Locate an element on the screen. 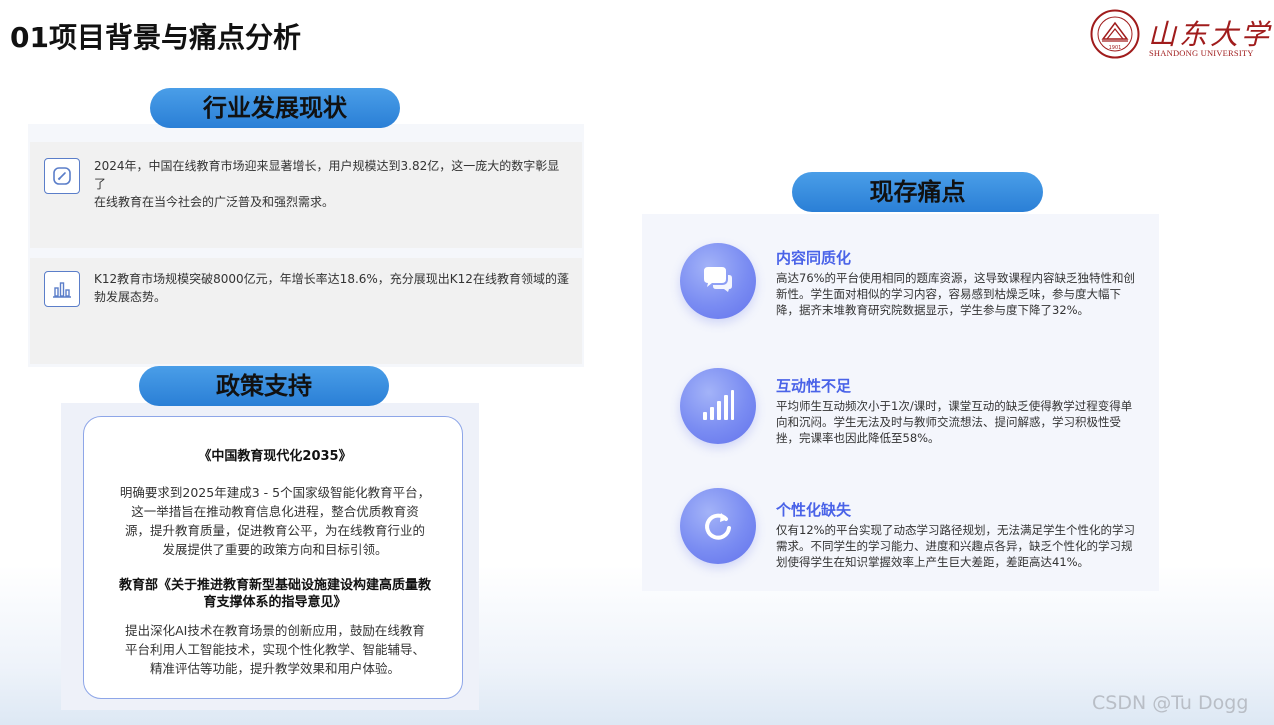 This screenshot has width=1274, height=725. university-logo: 1901 山东大学 SHANDONG UNIVERSITY is located at coordinates (1179, 35).